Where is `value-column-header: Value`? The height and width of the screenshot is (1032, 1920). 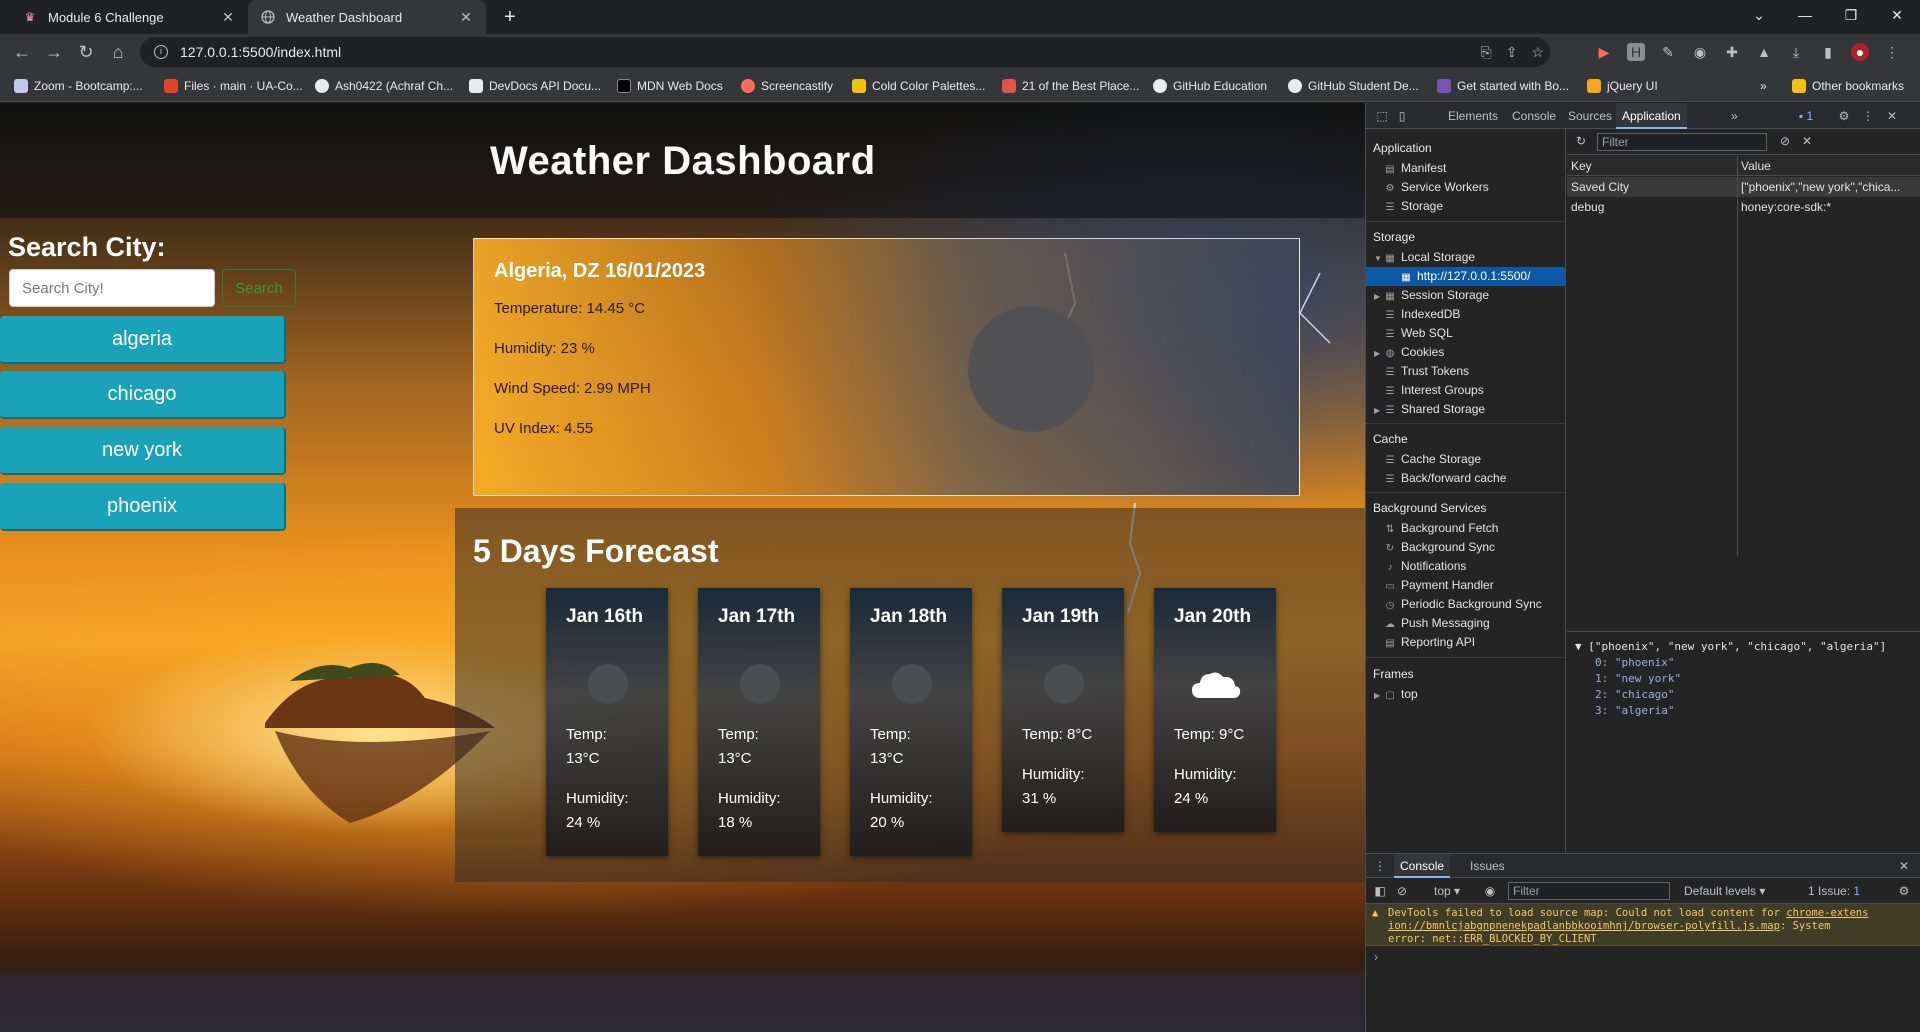 value-column-header: Value is located at coordinates (1756, 166).